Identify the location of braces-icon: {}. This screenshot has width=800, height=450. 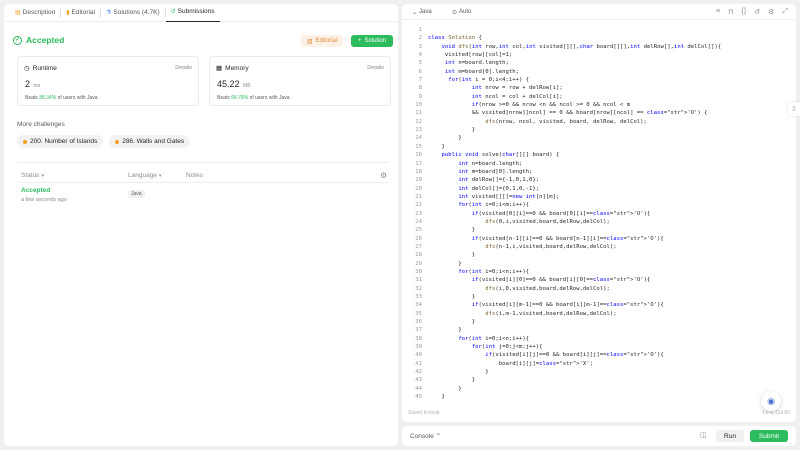
(744, 12).